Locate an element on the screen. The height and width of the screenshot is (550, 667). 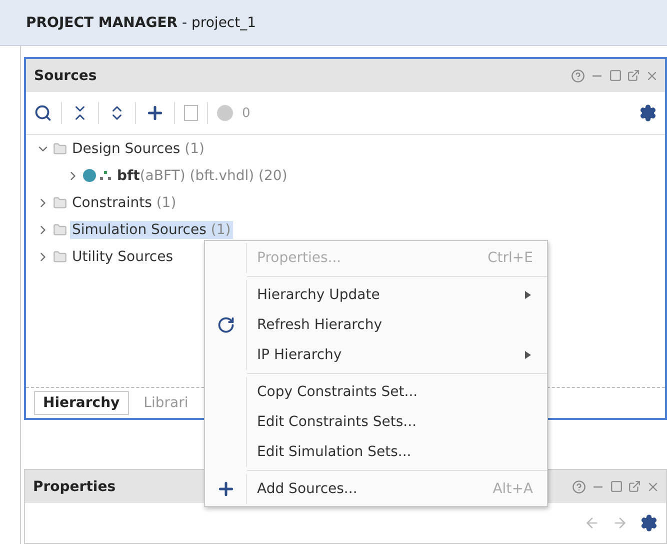
tree-item: Constraints (1) is located at coordinates (124, 203).